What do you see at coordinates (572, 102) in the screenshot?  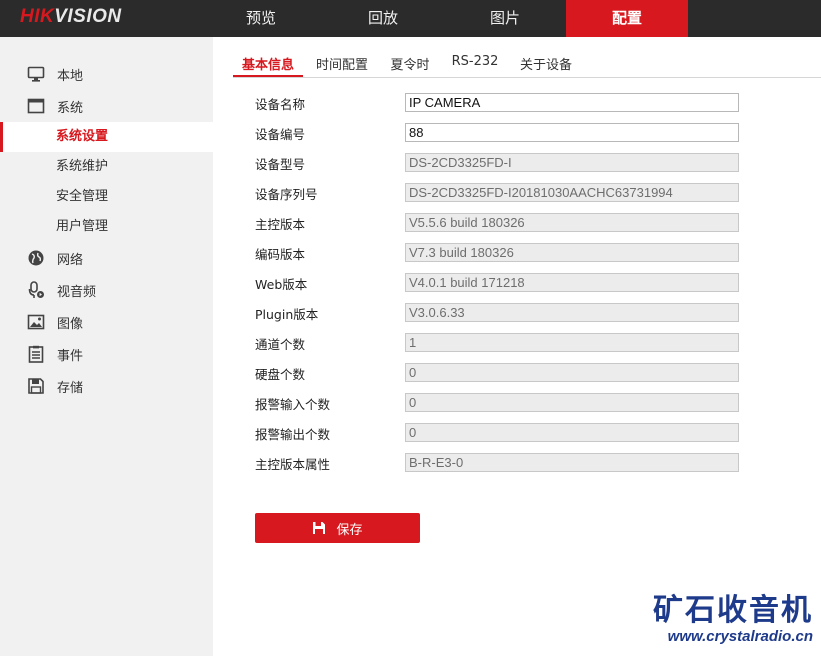 I see `device-name-input` at bounding box center [572, 102].